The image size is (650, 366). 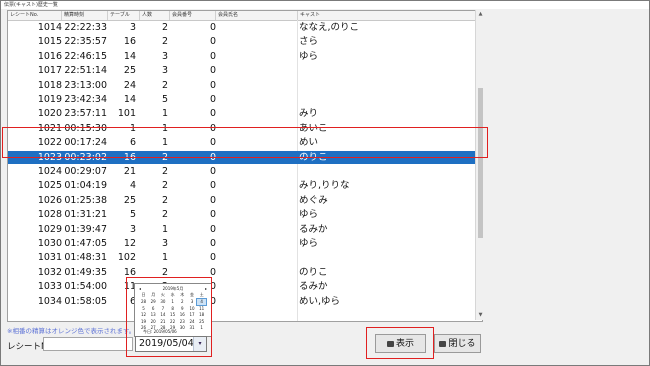 What do you see at coordinates (400, 343) in the screenshot?
I see `show-button: 表示` at bounding box center [400, 343].